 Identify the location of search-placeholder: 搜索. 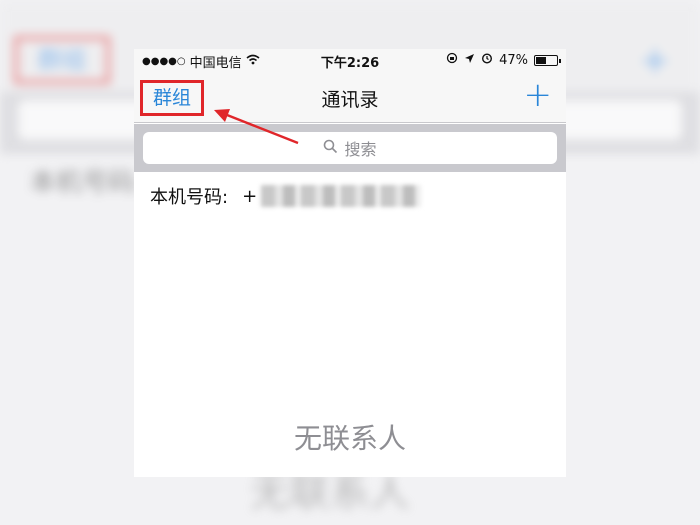
(360, 149).